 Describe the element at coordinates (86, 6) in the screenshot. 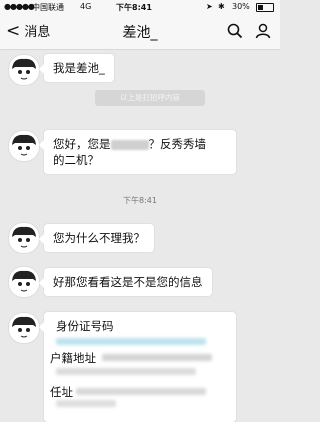

I see `network-label: 4G` at that location.